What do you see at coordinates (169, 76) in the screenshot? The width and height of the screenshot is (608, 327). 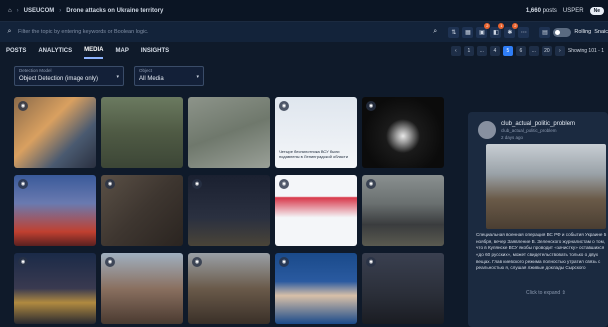 I see `object-select: Object All Media ▾` at bounding box center [169, 76].